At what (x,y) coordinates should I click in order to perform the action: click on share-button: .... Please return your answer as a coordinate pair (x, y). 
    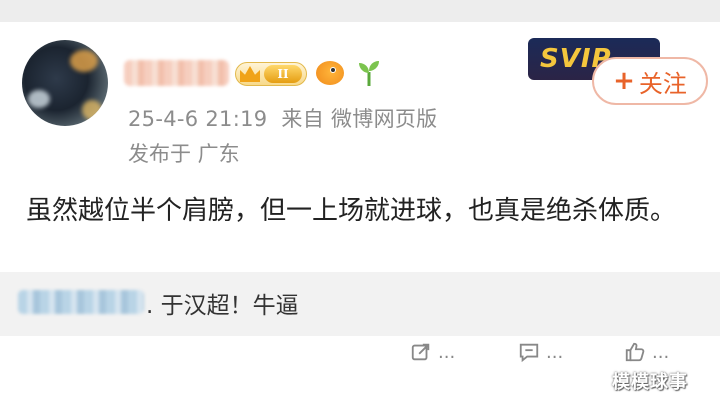
    Looking at the image, I should click on (432, 352).